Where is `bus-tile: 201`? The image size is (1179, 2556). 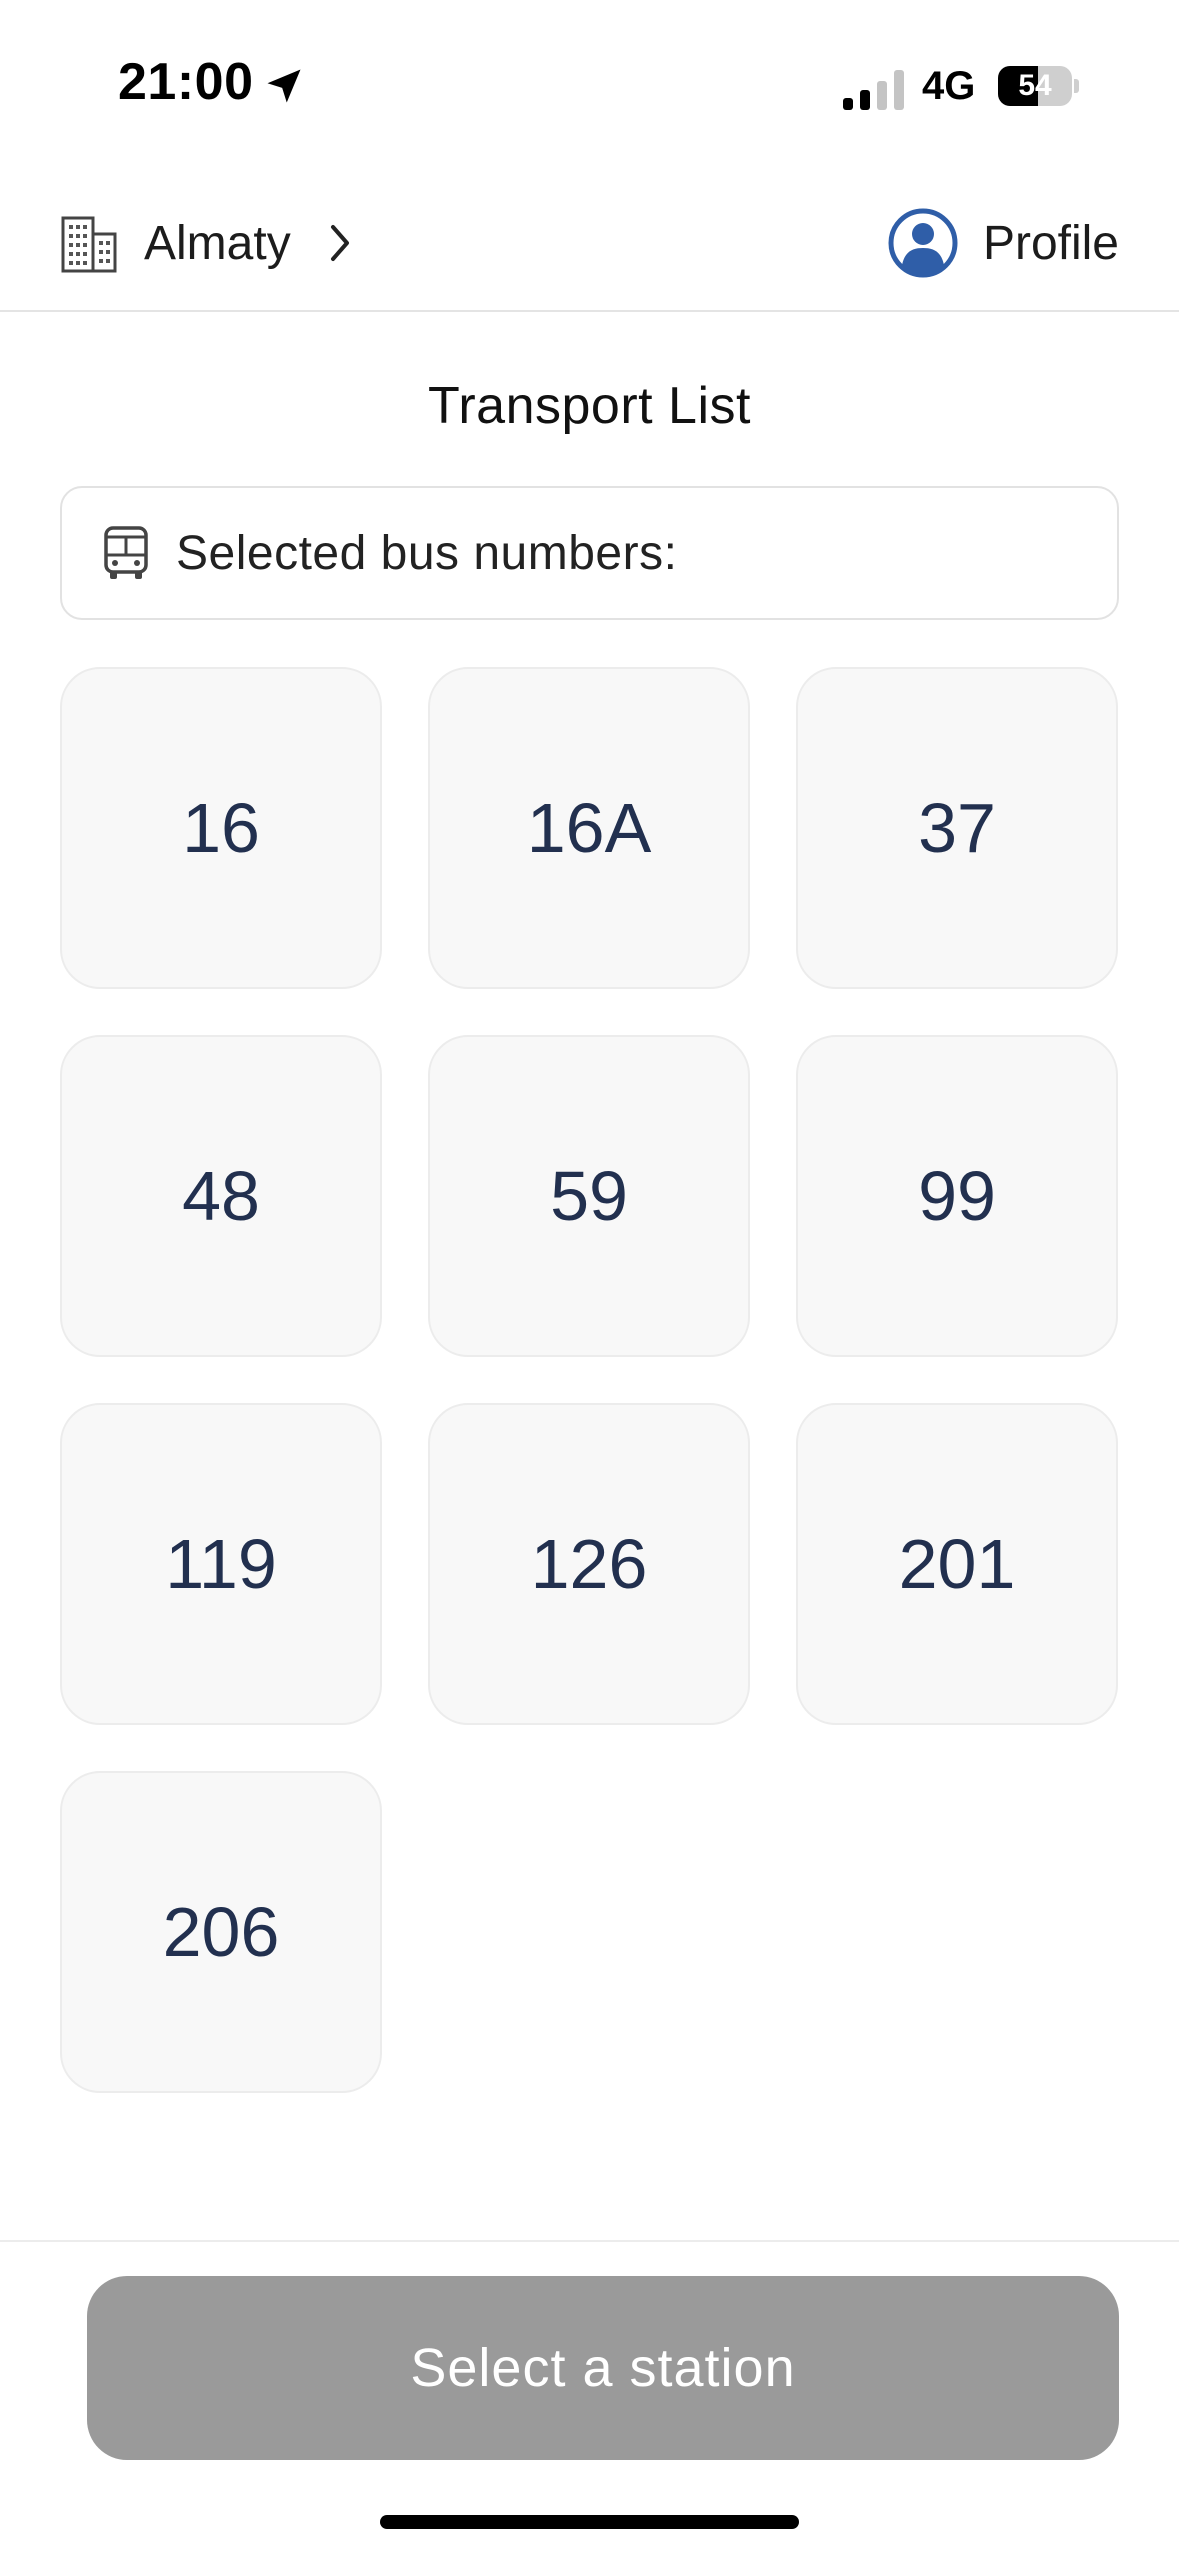 bus-tile: 201 is located at coordinates (957, 1564).